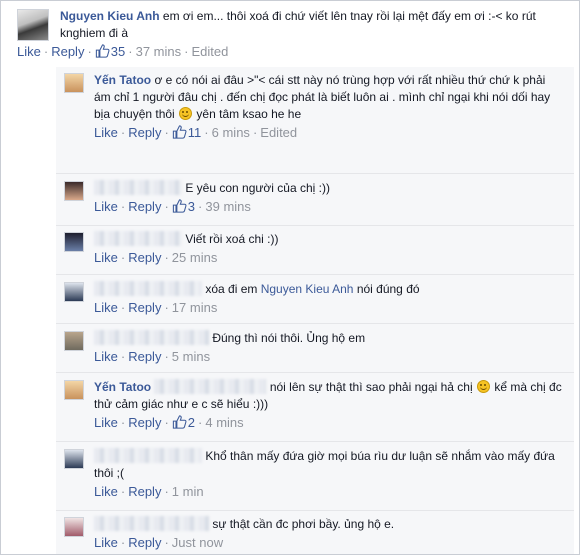  Describe the element at coordinates (371, 387) in the screenshot. I see `comment-text: nói lên sự thật thì sao phải ngại hả chị` at that location.